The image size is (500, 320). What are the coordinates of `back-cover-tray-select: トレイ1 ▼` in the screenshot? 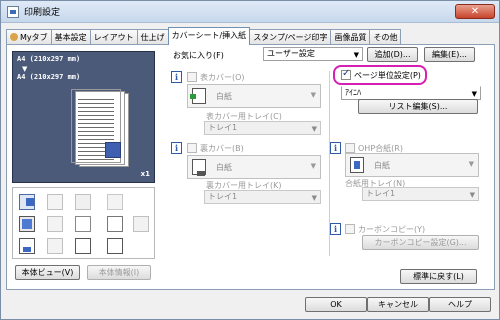 It's located at (262, 197).